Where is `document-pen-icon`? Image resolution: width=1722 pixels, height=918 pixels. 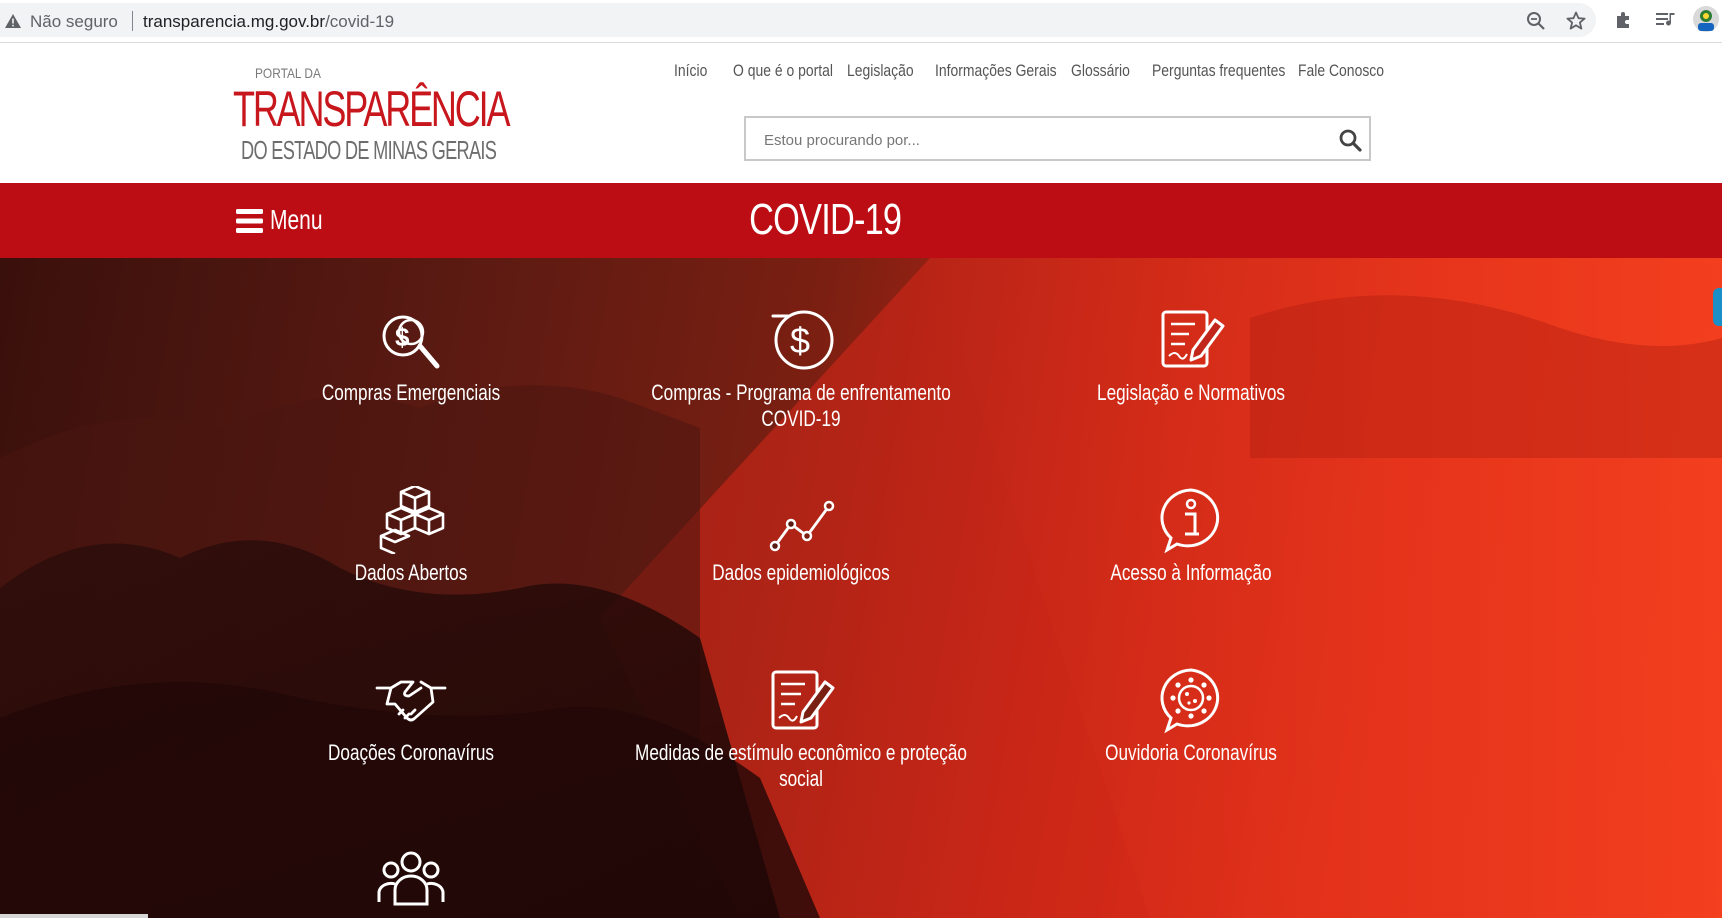
document-pen-icon is located at coordinates (803, 700).